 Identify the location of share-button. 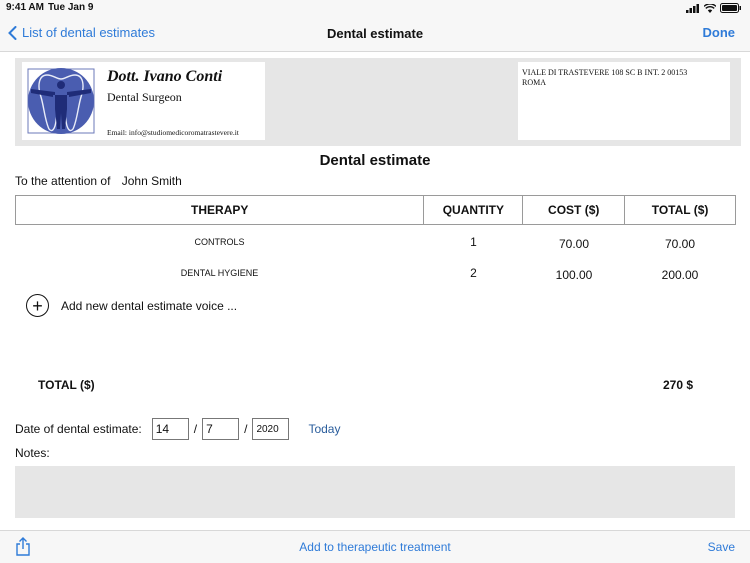
(23, 549).